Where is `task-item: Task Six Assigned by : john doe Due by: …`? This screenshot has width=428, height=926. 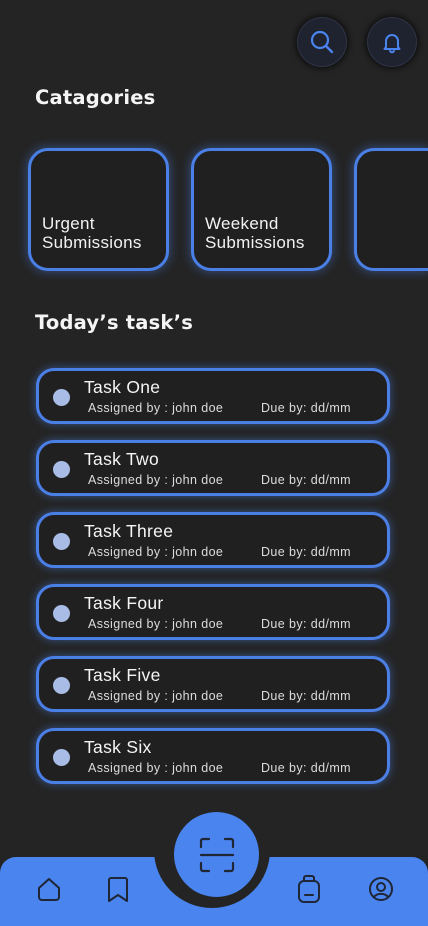
task-item: Task Six Assigned by : john doe Due by: … is located at coordinates (213, 756).